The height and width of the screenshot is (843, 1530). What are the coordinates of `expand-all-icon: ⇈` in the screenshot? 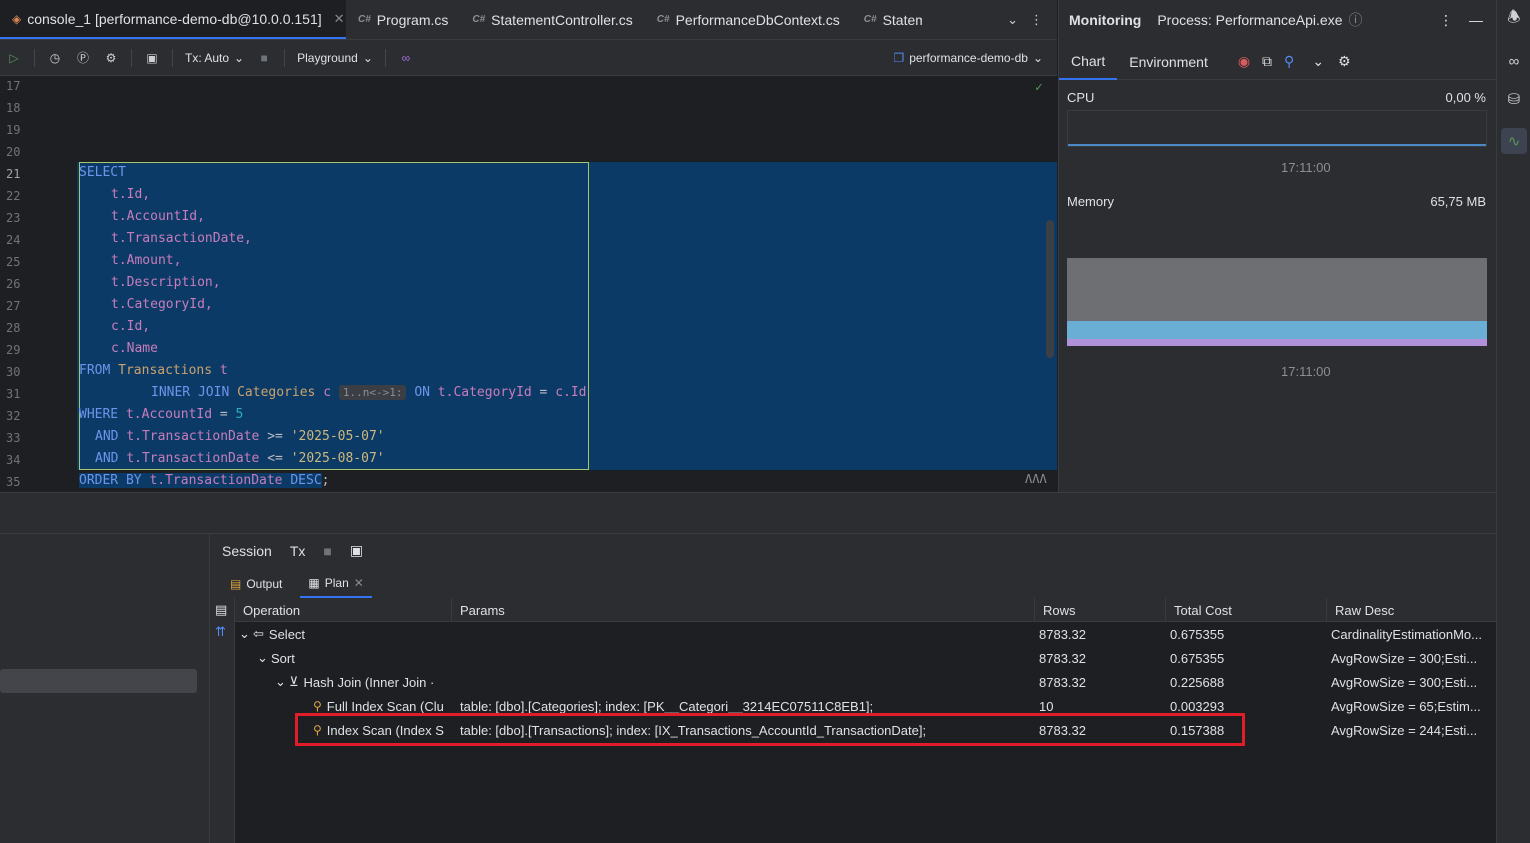 It's located at (220, 632).